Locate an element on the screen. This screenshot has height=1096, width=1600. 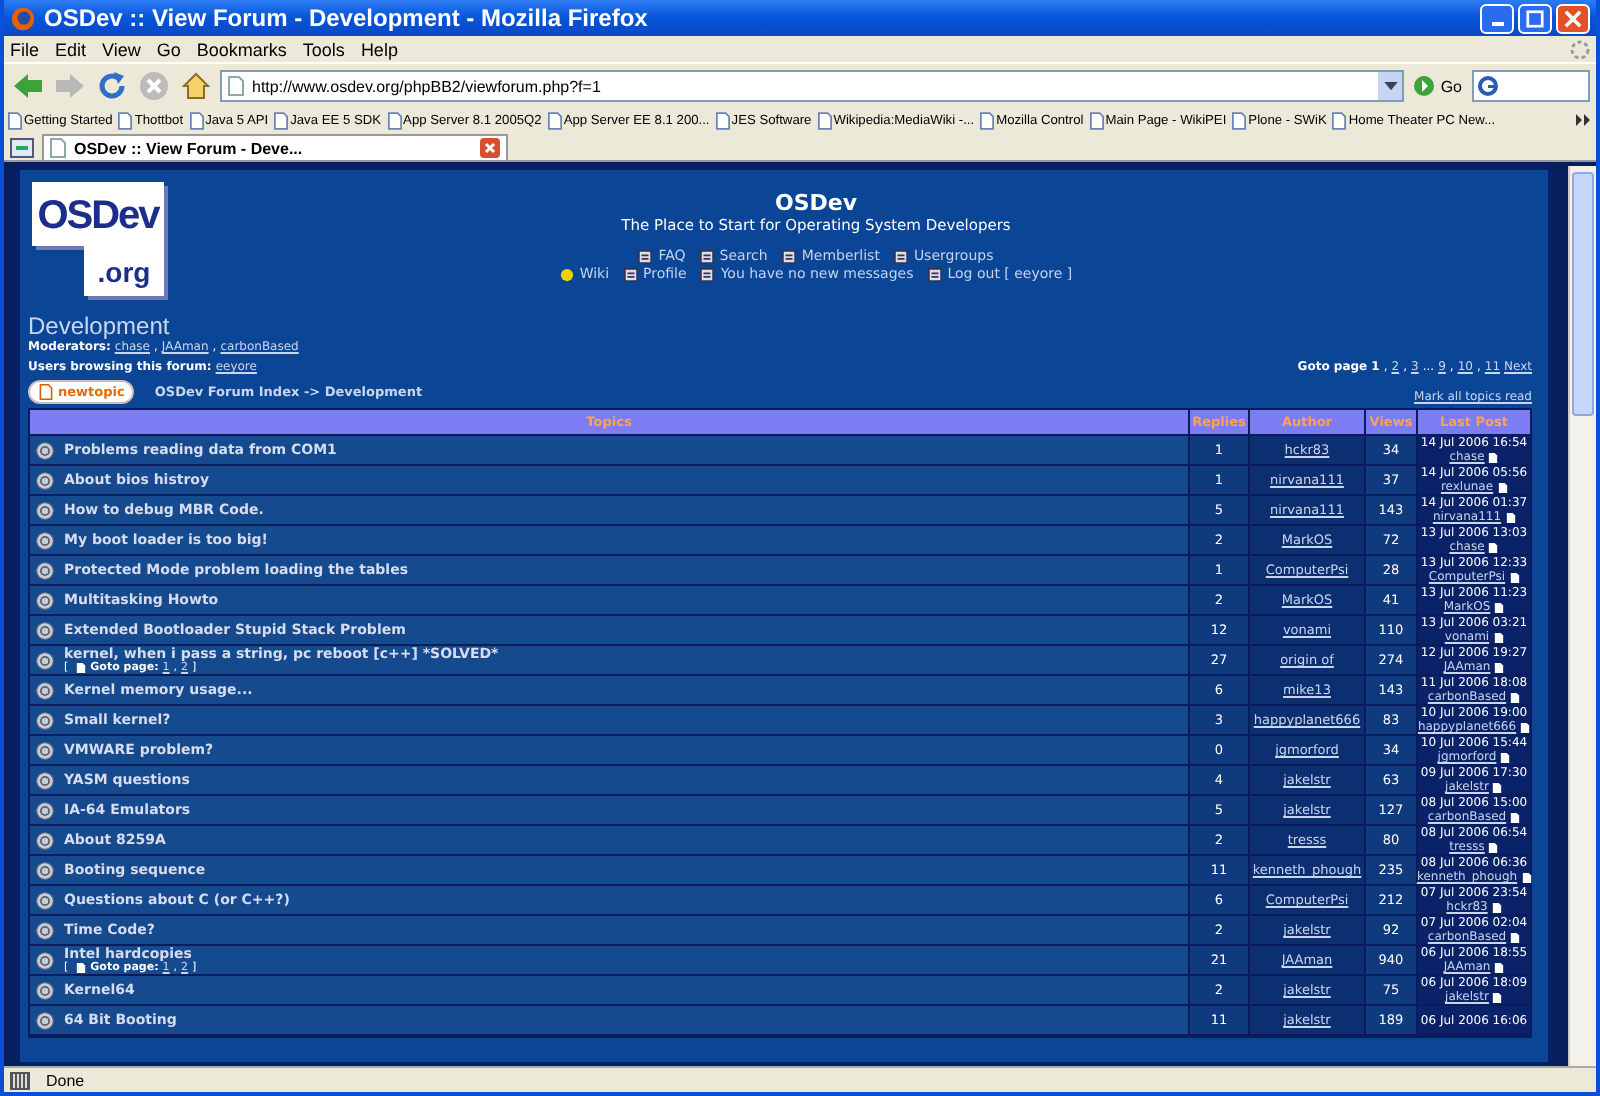
close-button is located at coordinates (1573, 18).